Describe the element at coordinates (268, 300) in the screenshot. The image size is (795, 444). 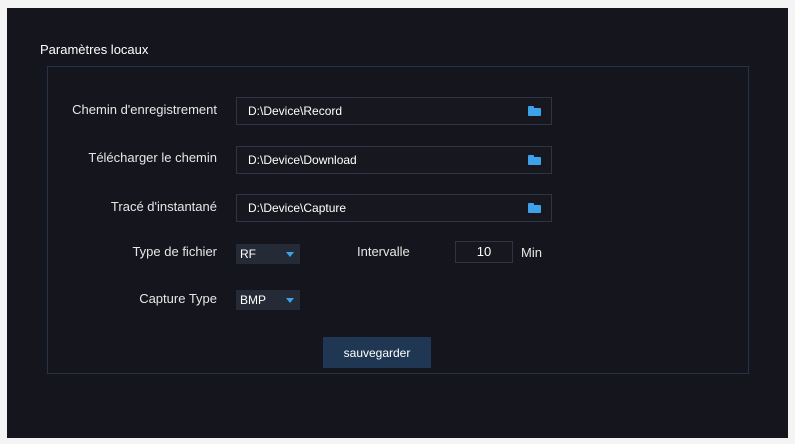
I see `capture-type-select: BMP` at that location.